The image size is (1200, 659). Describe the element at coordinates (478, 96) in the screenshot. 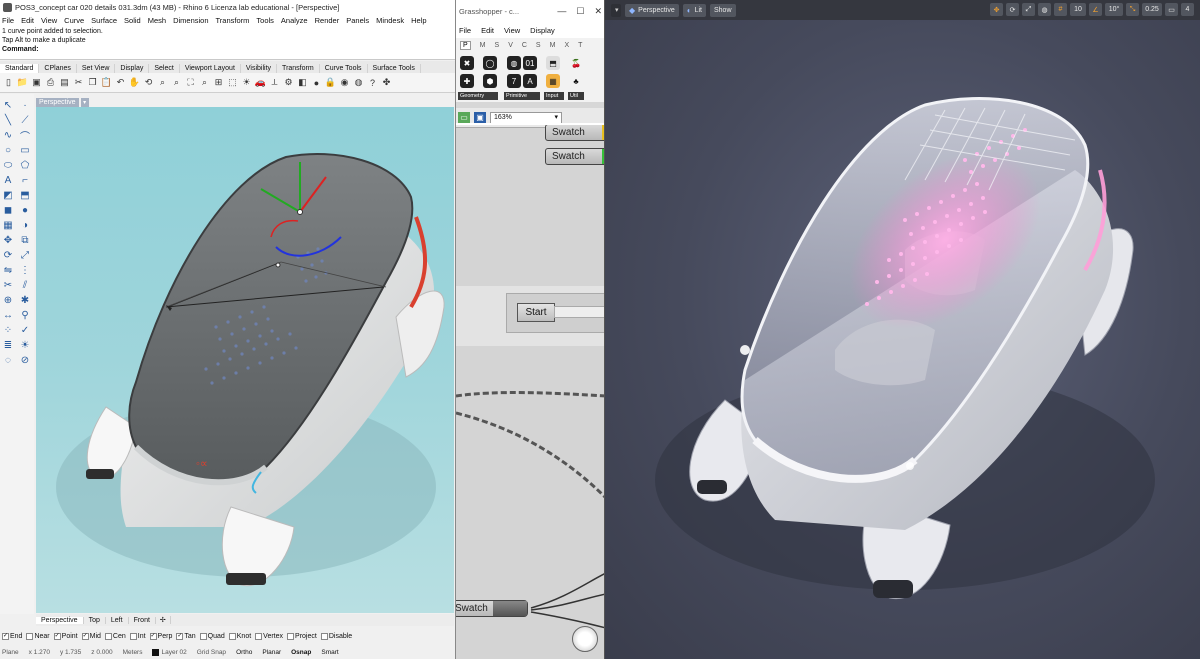

I see `gh-group-geometry: Geometry` at that location.